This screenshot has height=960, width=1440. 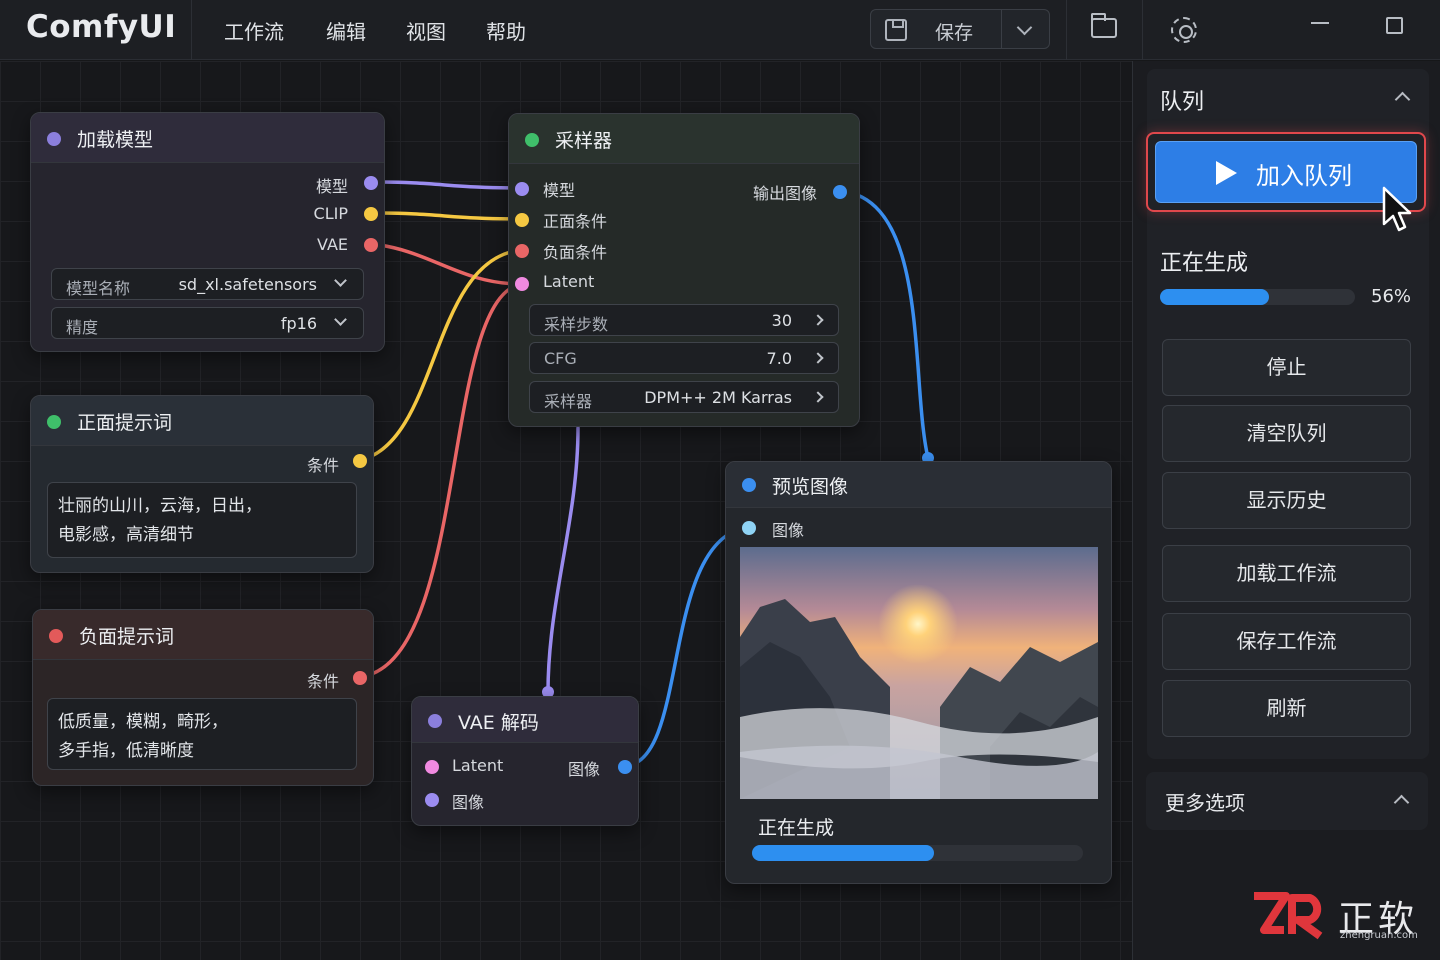 I want to click on refresh-button: 刷新, so click(x=1286, y=708).